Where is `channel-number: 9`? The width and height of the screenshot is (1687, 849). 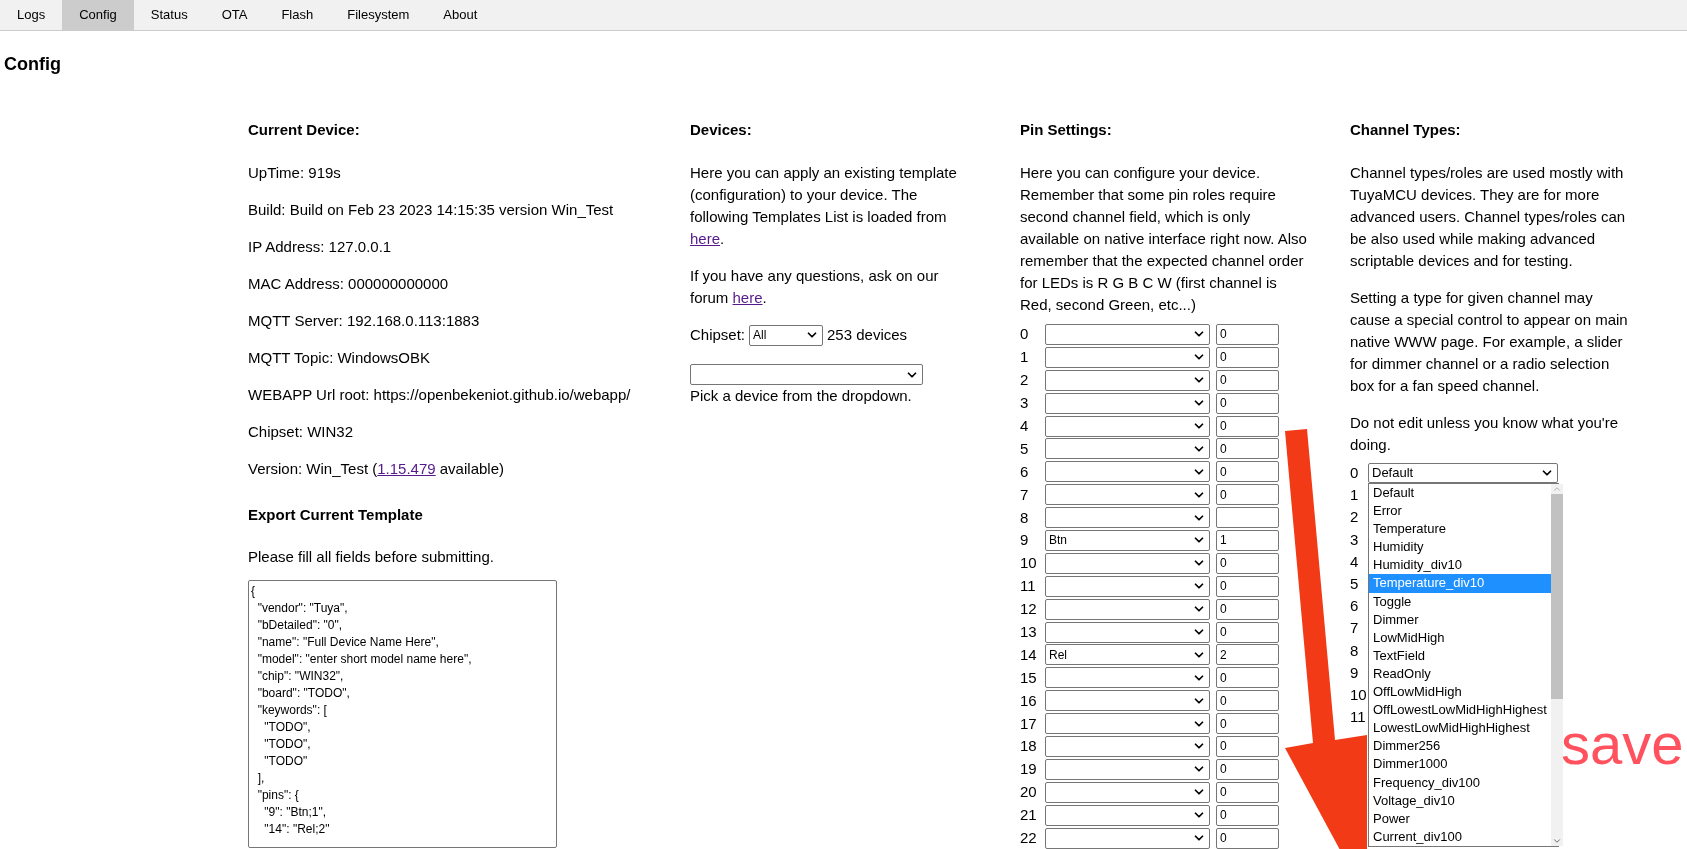
channel-number: 9 is located at coordinates (1355, 672).